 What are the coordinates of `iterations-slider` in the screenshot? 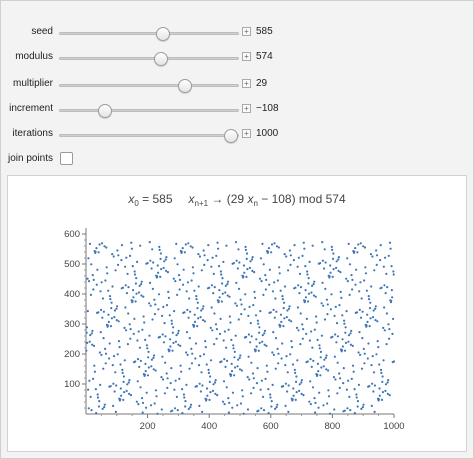 It's located at (149, 136).